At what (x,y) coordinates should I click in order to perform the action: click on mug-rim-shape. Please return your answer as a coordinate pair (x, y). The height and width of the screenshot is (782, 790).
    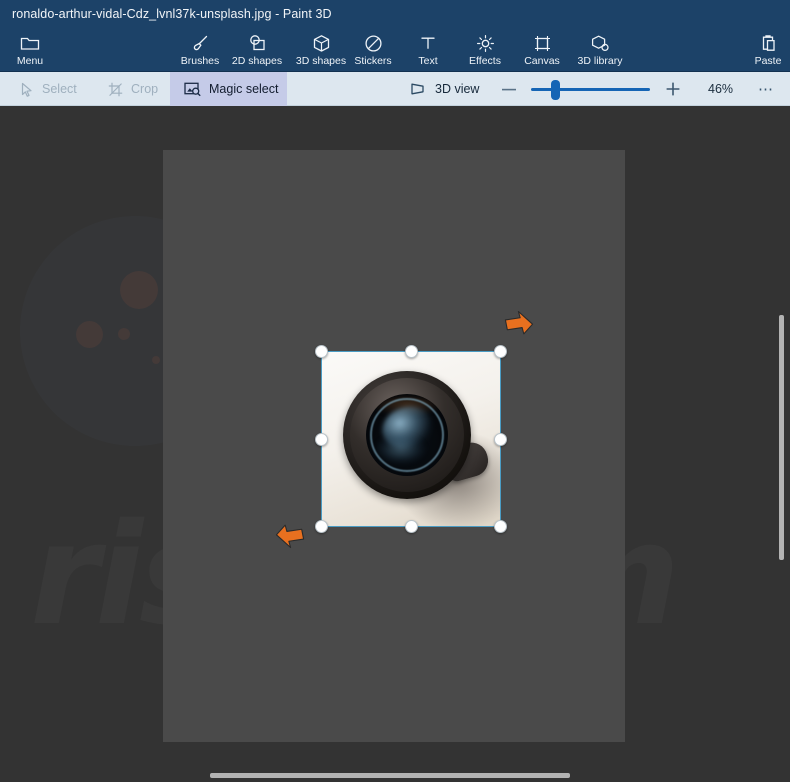
    Looking at the image, I should click on (407, 435).